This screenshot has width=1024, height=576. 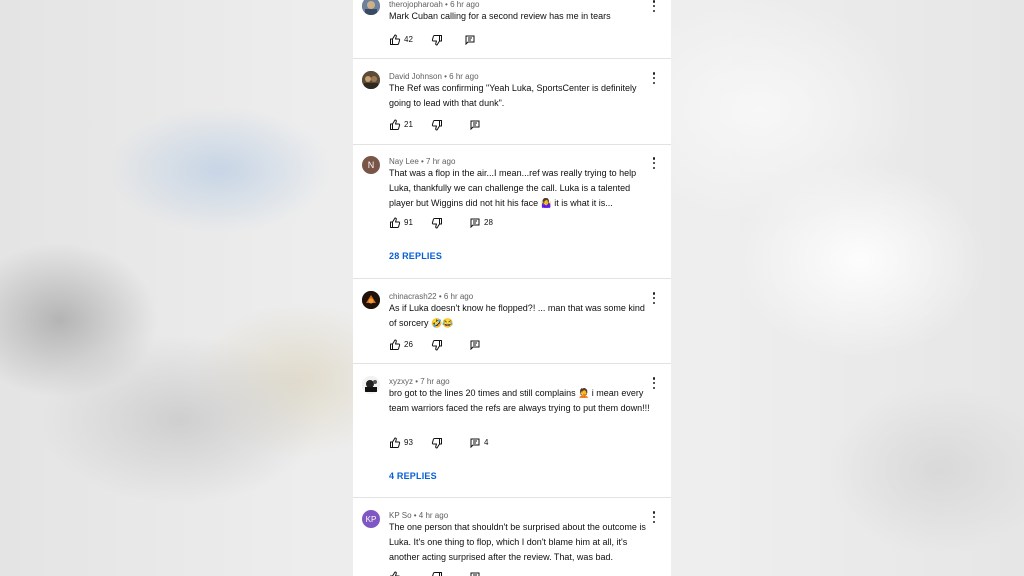 I want to click on comment-actions, so click(x=524, y=573).